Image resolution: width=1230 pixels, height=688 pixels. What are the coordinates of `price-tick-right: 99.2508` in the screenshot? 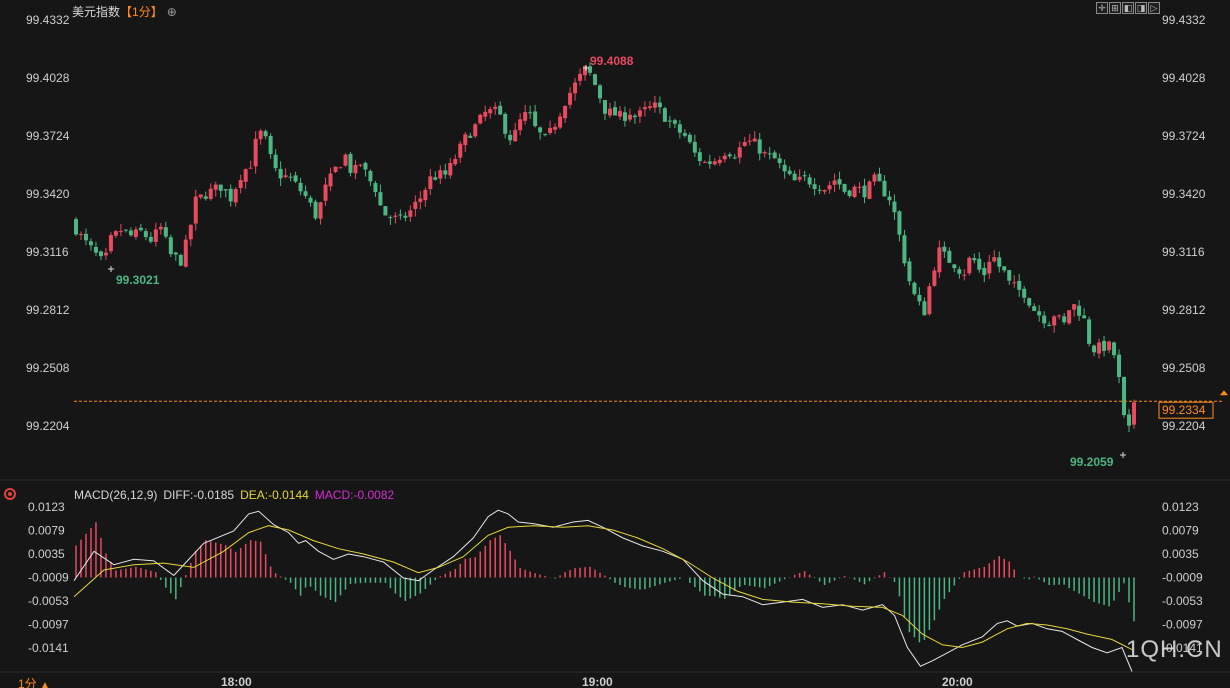 It's located at (1184, 368).